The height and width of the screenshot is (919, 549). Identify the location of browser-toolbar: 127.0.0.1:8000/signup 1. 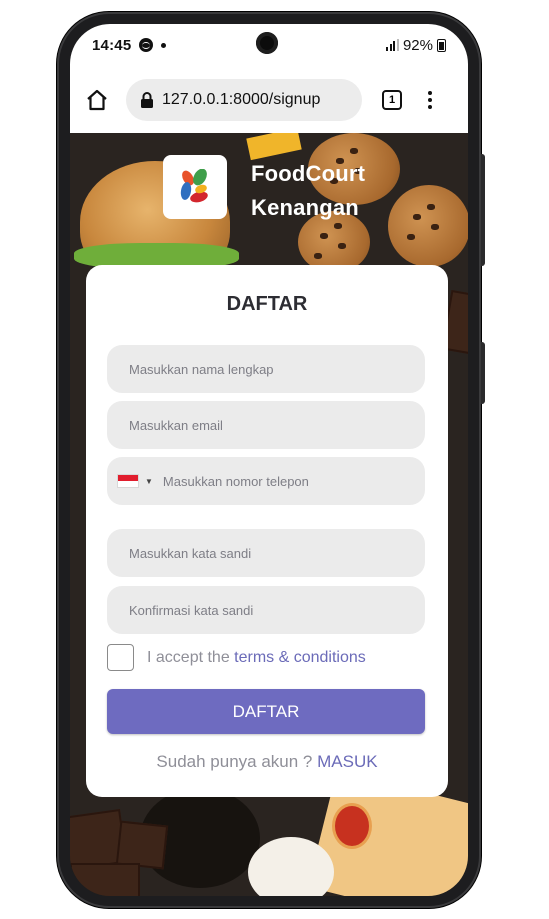
(269, 99).